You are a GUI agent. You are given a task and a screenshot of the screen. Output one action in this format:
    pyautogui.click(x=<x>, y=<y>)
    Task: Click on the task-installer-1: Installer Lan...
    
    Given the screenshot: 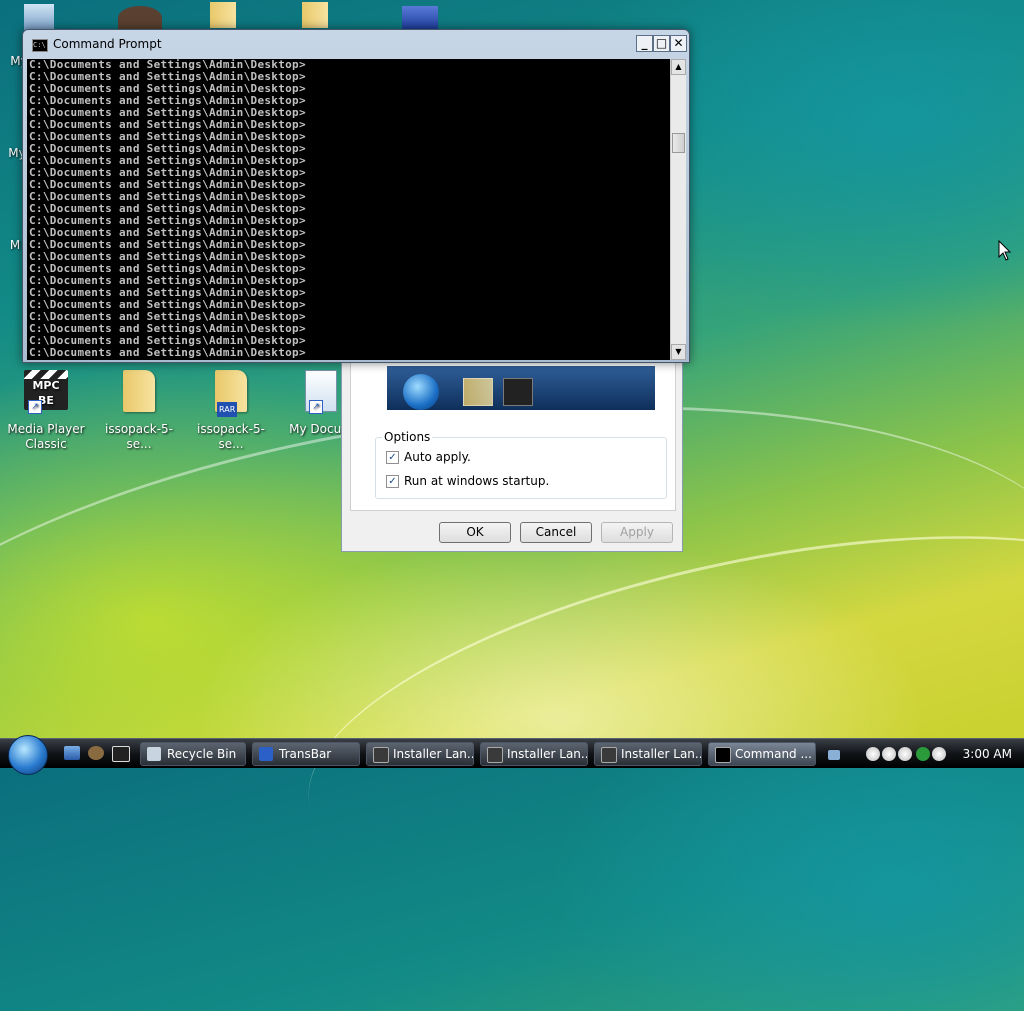 What is the action you would take?
    pyautogui.click(x=420, y=754)
    